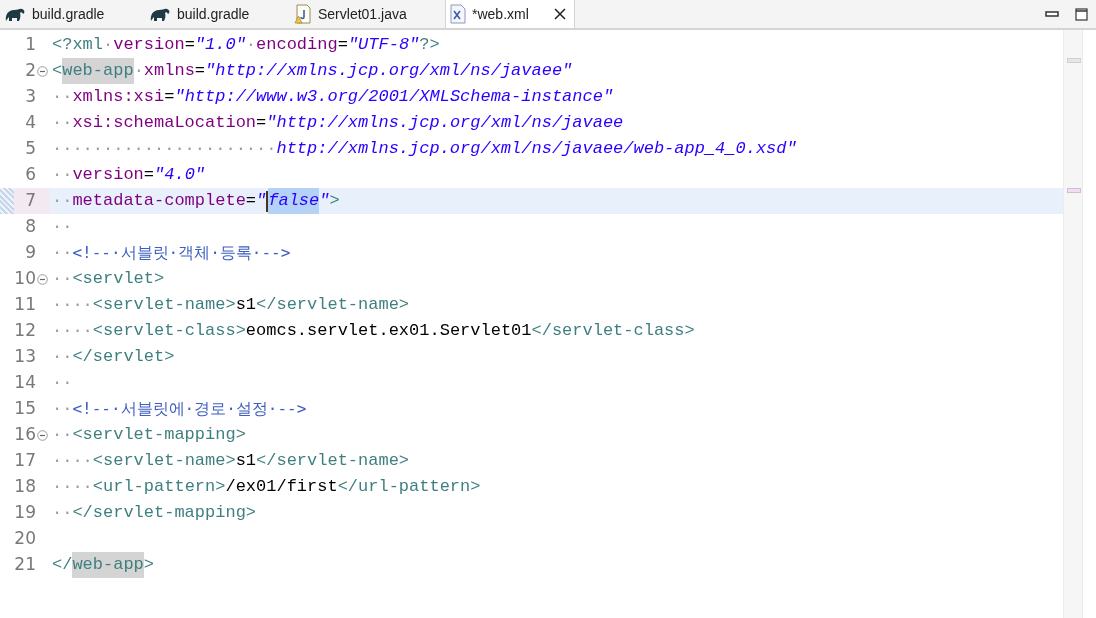 Image resolution: width=1096 pixels, height=618 pixels. Describe the element at coordinates (556, 71) in the screenshot. I see `code-line: <web-app·xmlns="http://xmlns.jcp.org/xml/ns/javaee"` at that location.